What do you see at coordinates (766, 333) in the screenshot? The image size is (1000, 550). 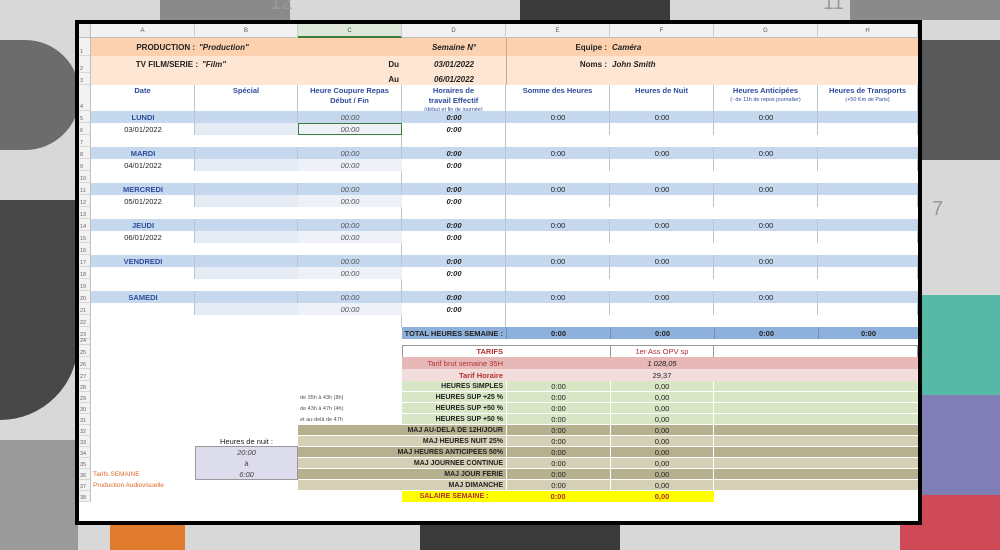 I see `total-anticipees: 0:00` at bounding box center [766, 333].